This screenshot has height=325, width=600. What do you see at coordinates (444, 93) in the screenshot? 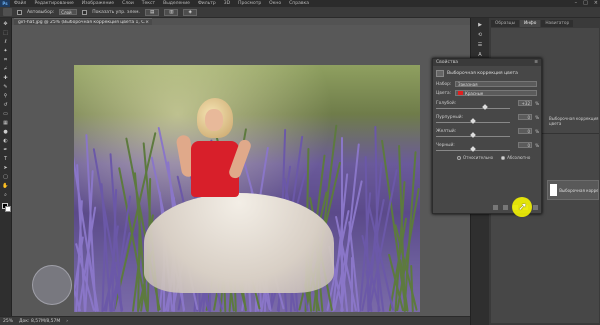
I see `colors-label: Цвета:` at bounding box center [444, 93].